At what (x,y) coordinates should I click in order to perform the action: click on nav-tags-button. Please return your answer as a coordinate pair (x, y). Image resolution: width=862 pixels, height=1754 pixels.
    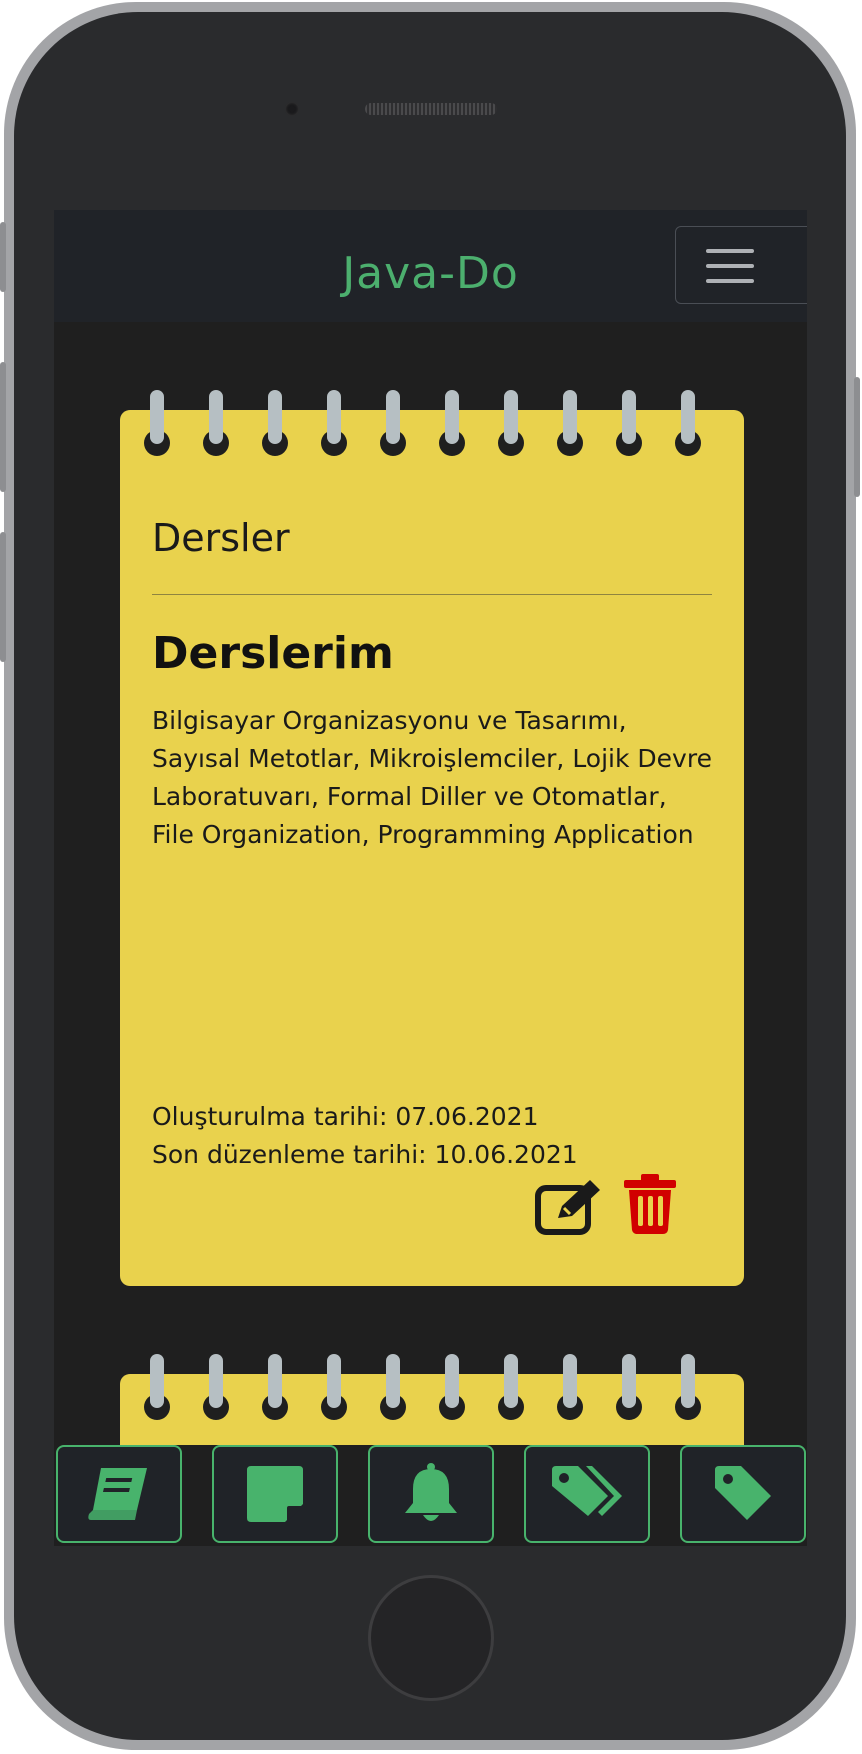
    Looking at the image, I should click on (587, 1494).